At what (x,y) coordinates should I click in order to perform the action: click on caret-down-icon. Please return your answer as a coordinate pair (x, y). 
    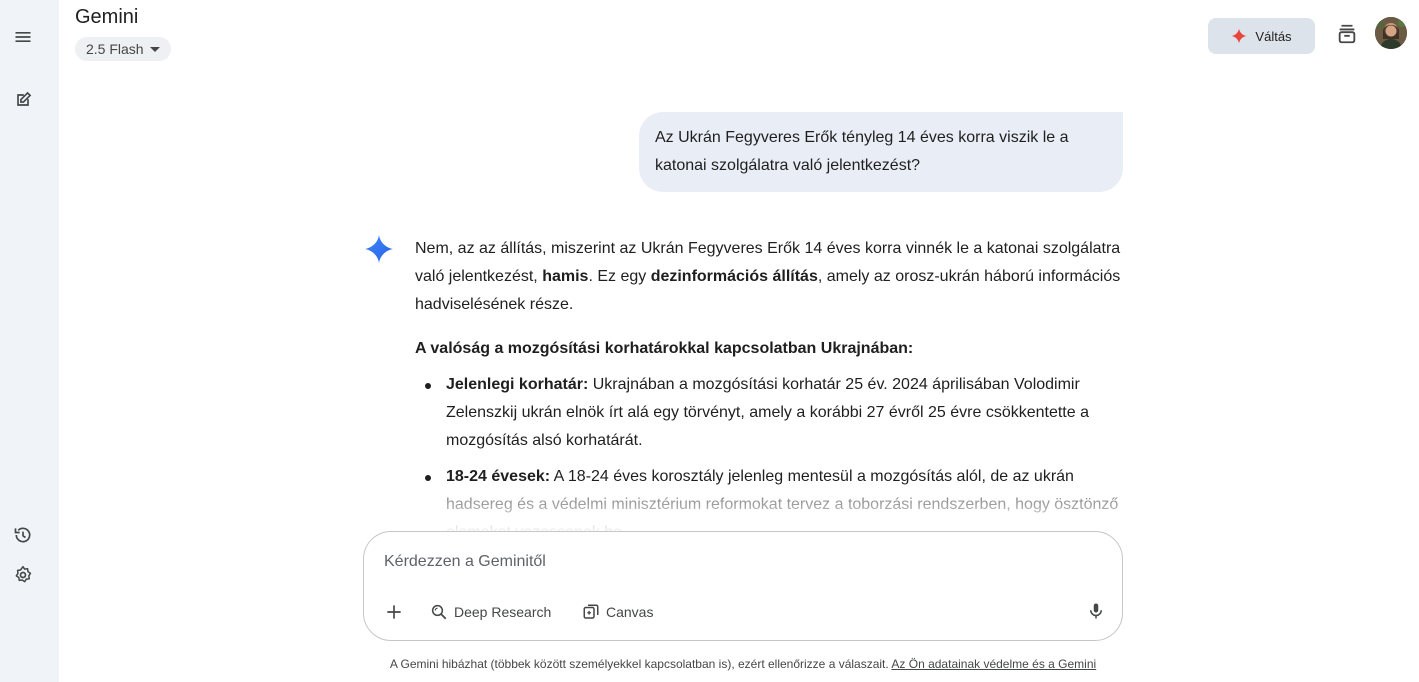
    Looking at the image, I should click on (154, 49).